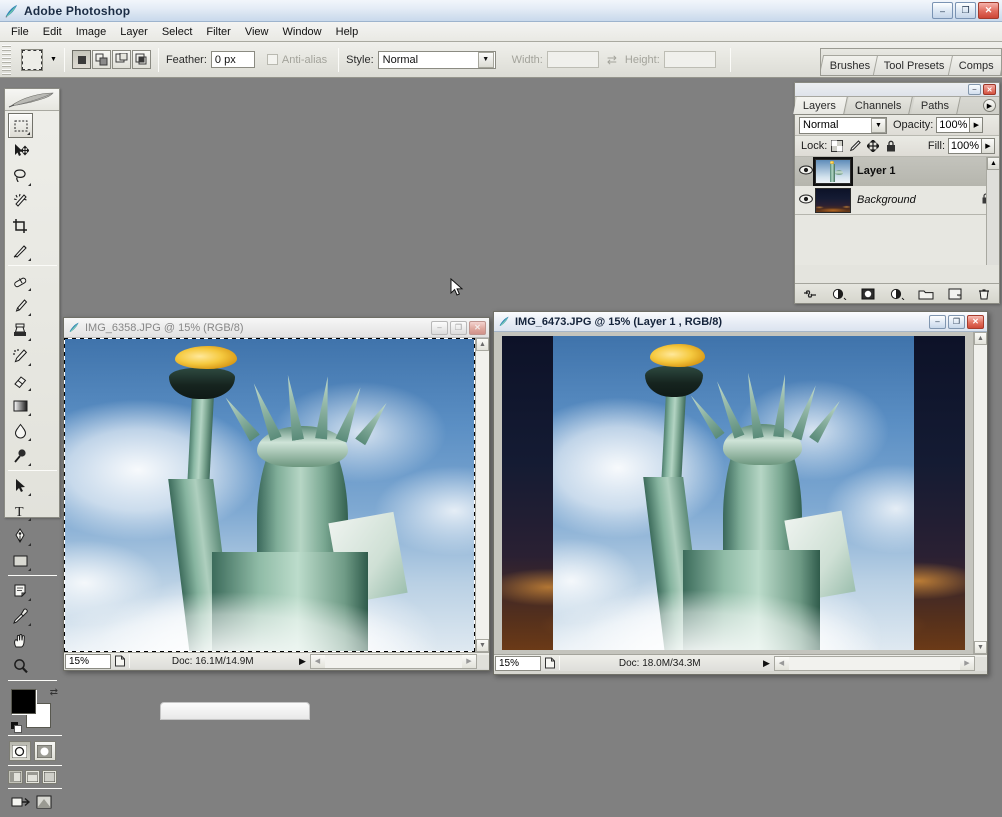 The width and height of the screenshot is (1002, 817). Describe the element at coordinates (20, 150) in the screenshot. I see `move-tool` at that location.